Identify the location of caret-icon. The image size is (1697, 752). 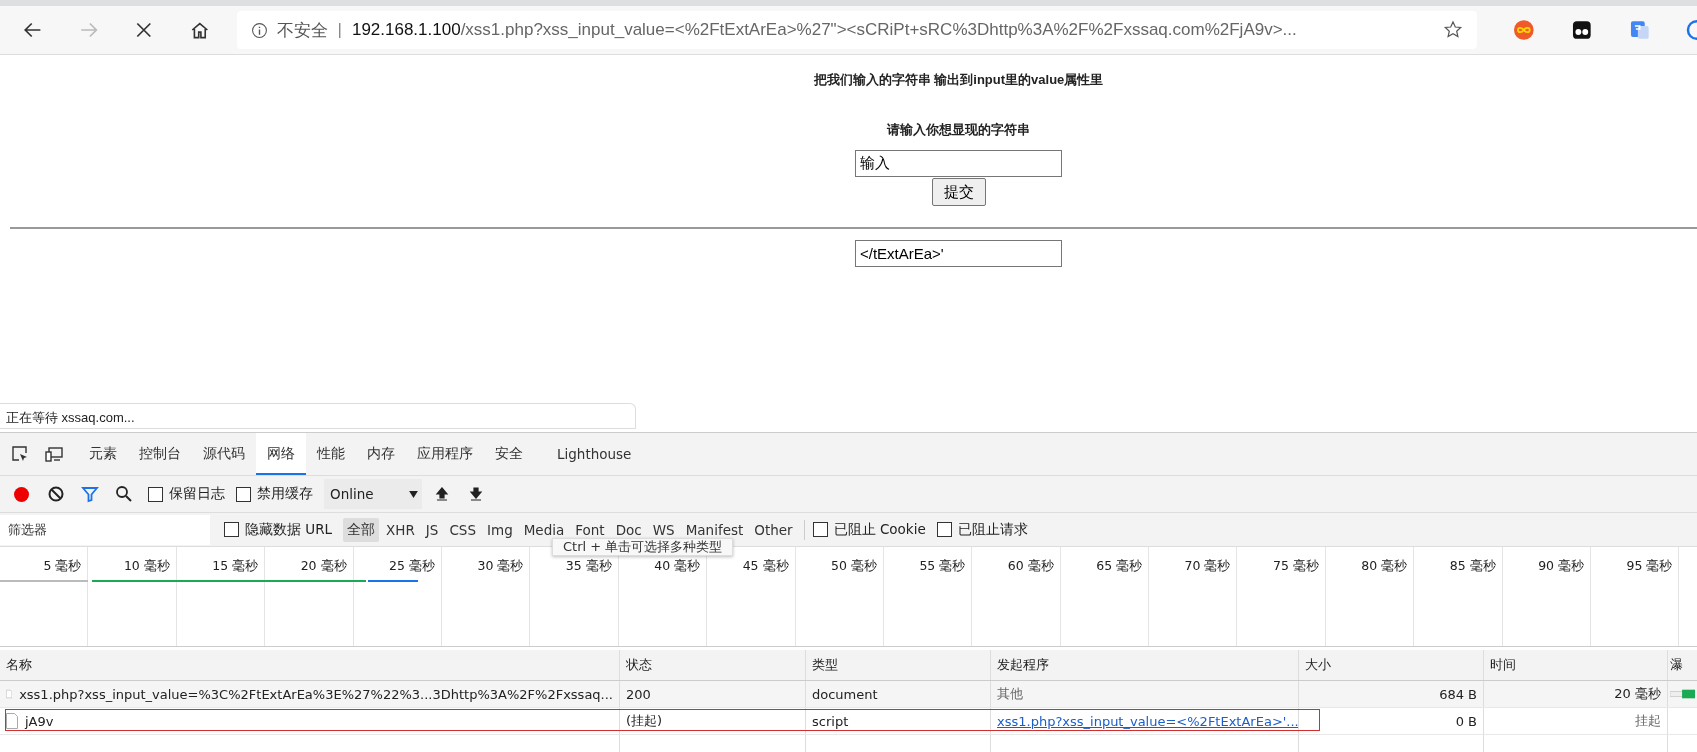
(413, 494).